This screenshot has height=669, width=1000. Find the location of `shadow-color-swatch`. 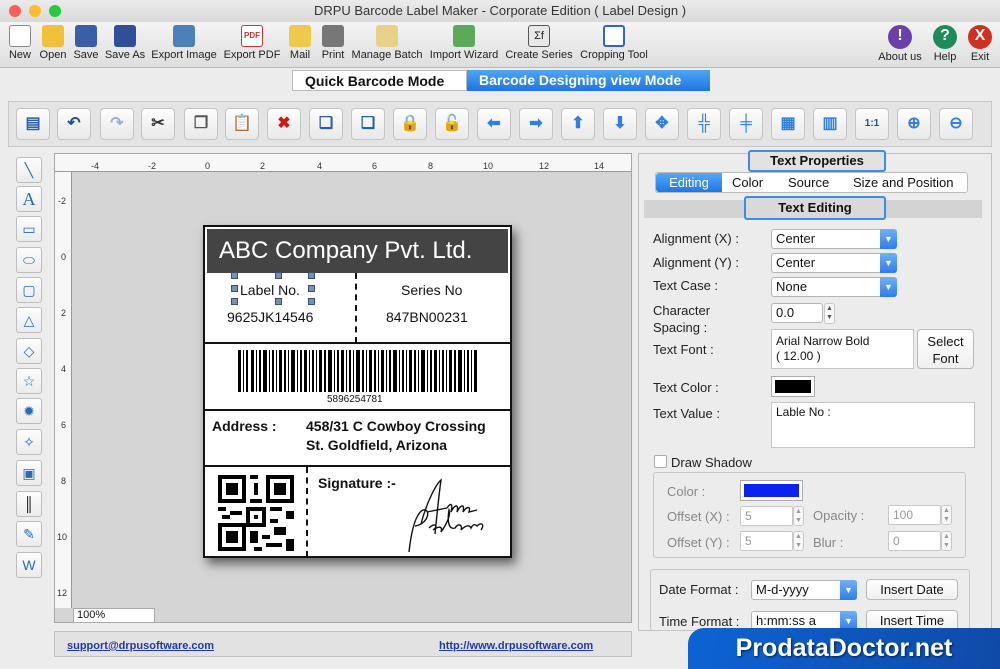

shadow-color-swatch is located at coordinates (771, 490).